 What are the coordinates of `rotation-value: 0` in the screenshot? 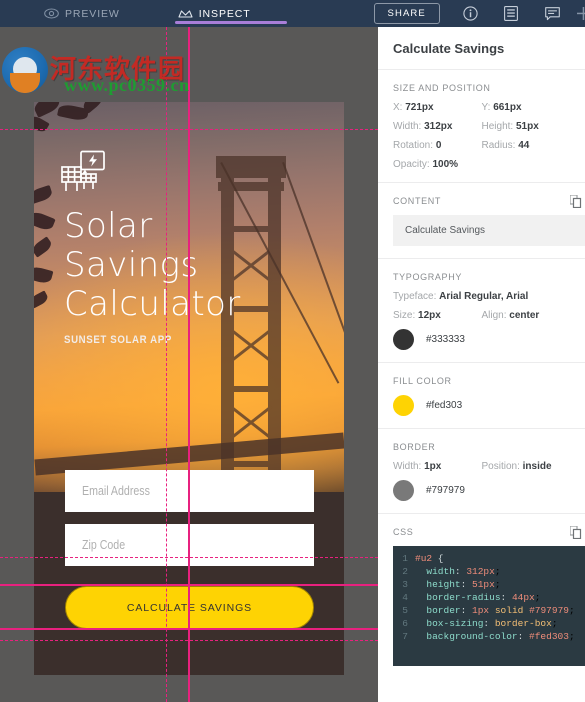 It's located at (438, 145).